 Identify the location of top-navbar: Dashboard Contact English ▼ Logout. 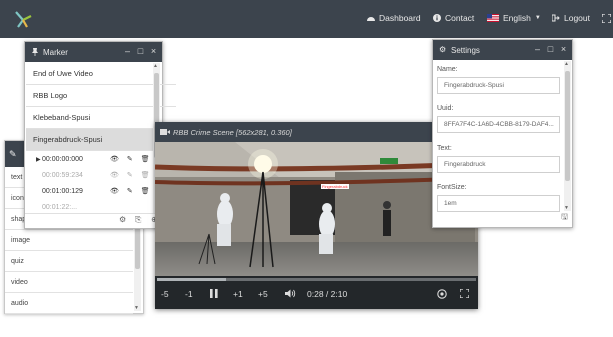
(306, 19).